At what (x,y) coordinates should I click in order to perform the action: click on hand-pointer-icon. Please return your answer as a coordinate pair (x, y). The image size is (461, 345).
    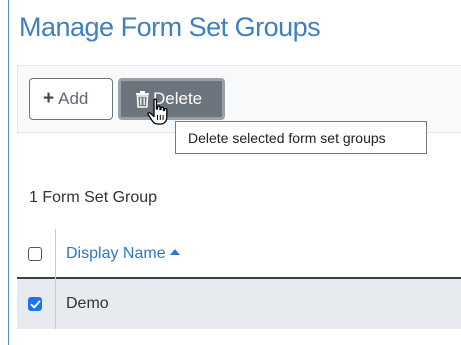
    Looking at the image, I should click on (158, 112).